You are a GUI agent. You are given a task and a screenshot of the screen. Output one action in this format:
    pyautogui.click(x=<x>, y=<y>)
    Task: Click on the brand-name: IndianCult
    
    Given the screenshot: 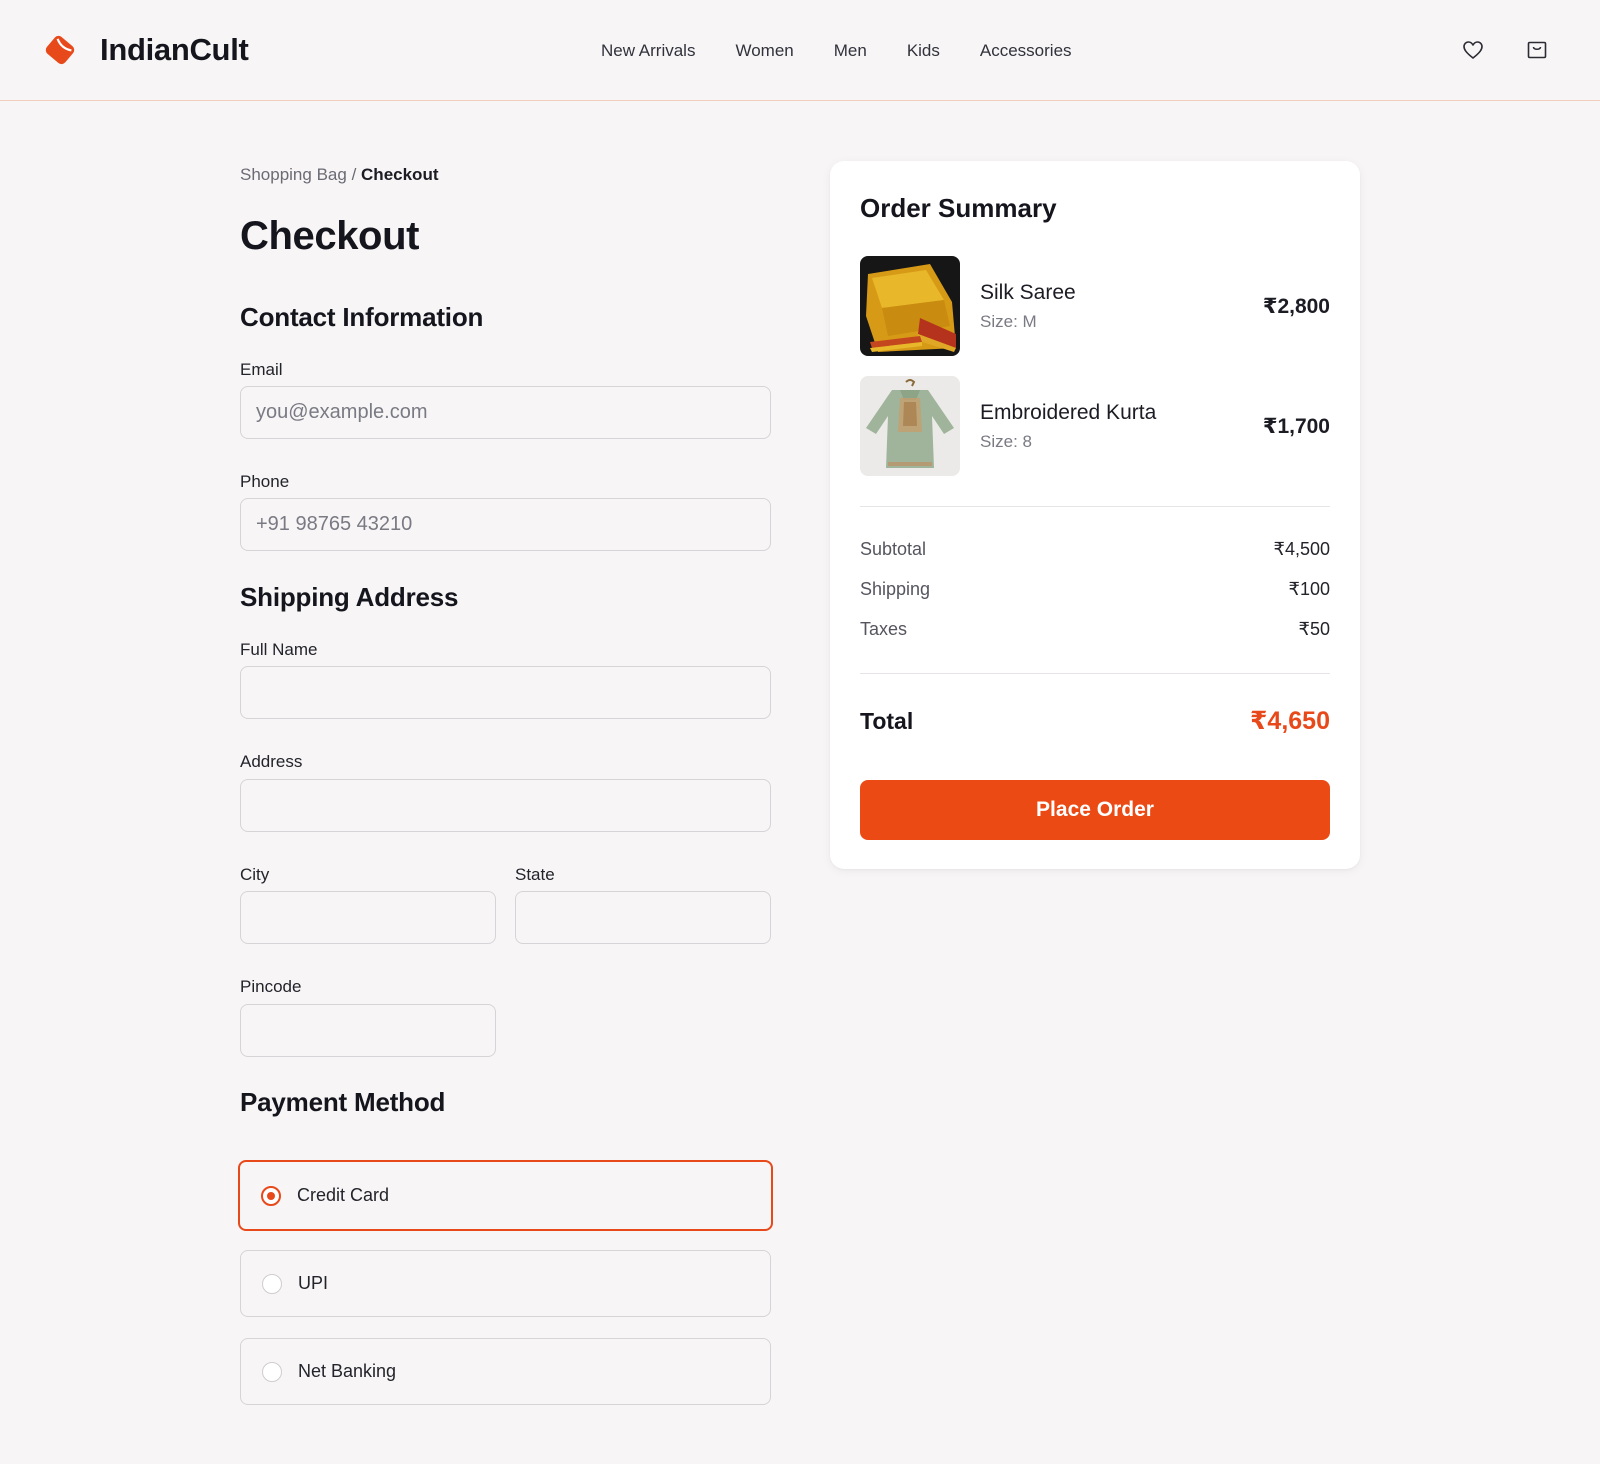 What is the action you would take?
    pyautogui.click(x=174, y=49)
    